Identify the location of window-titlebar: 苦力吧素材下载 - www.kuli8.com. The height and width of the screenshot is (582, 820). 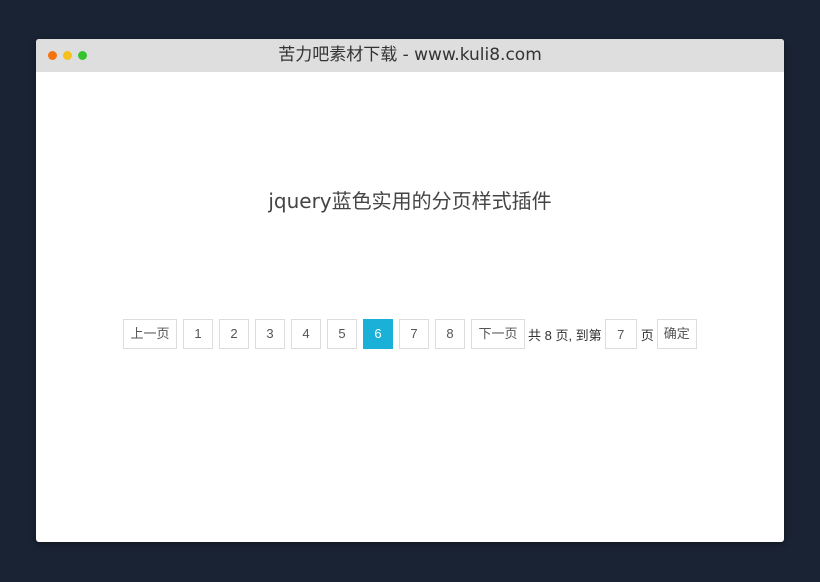
(410, 55).